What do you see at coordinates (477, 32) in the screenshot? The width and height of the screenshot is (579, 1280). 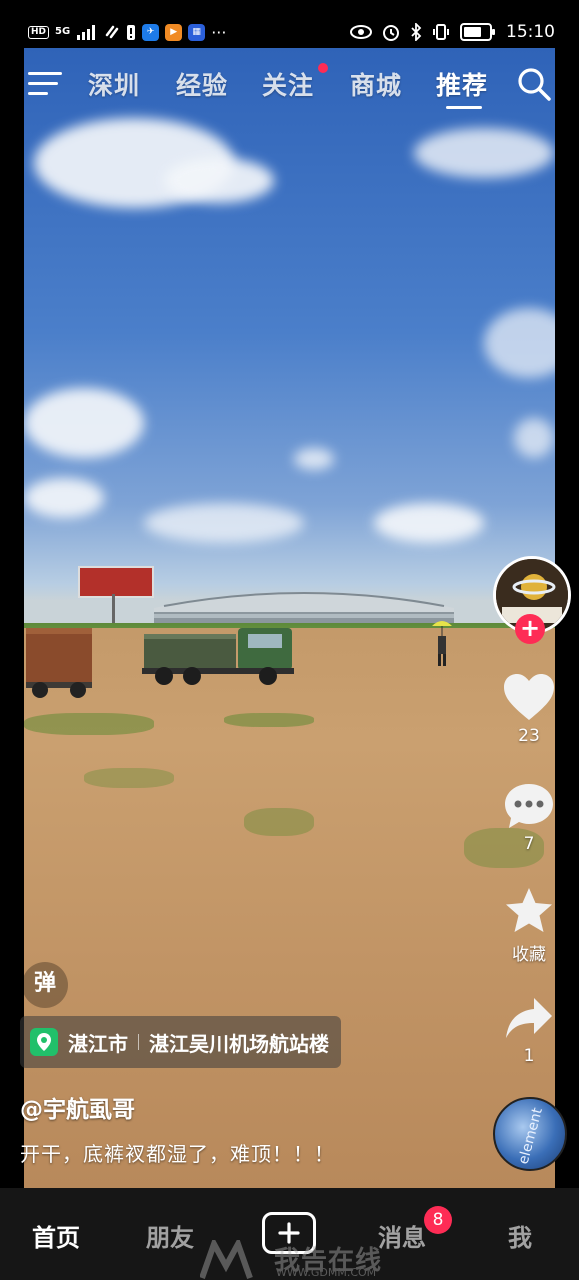 I see `battery-icon` at bounding box center [477, 32].